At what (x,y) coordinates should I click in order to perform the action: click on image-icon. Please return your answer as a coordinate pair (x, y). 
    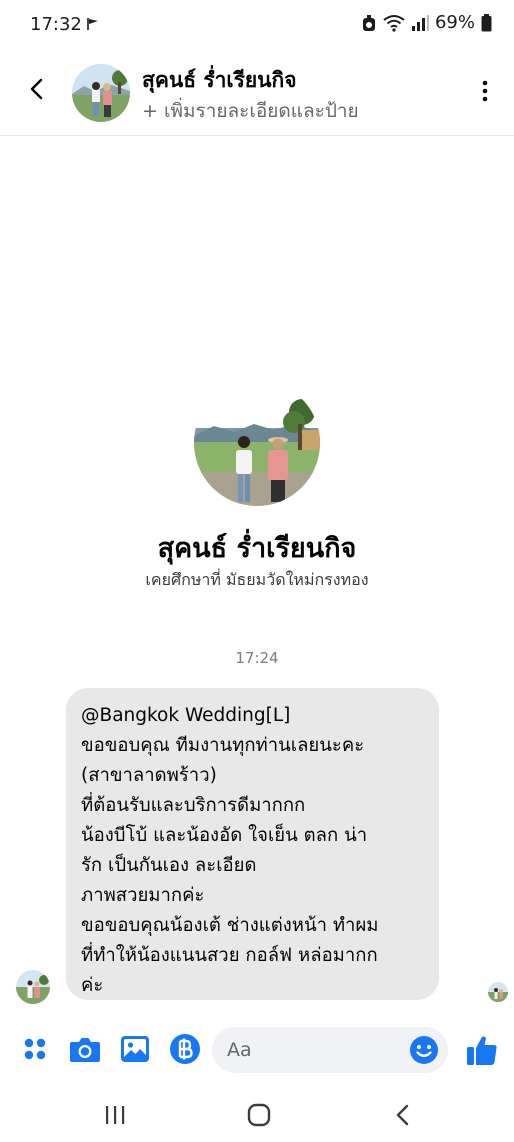
    Looking at the image, I should click on (135, 1049).